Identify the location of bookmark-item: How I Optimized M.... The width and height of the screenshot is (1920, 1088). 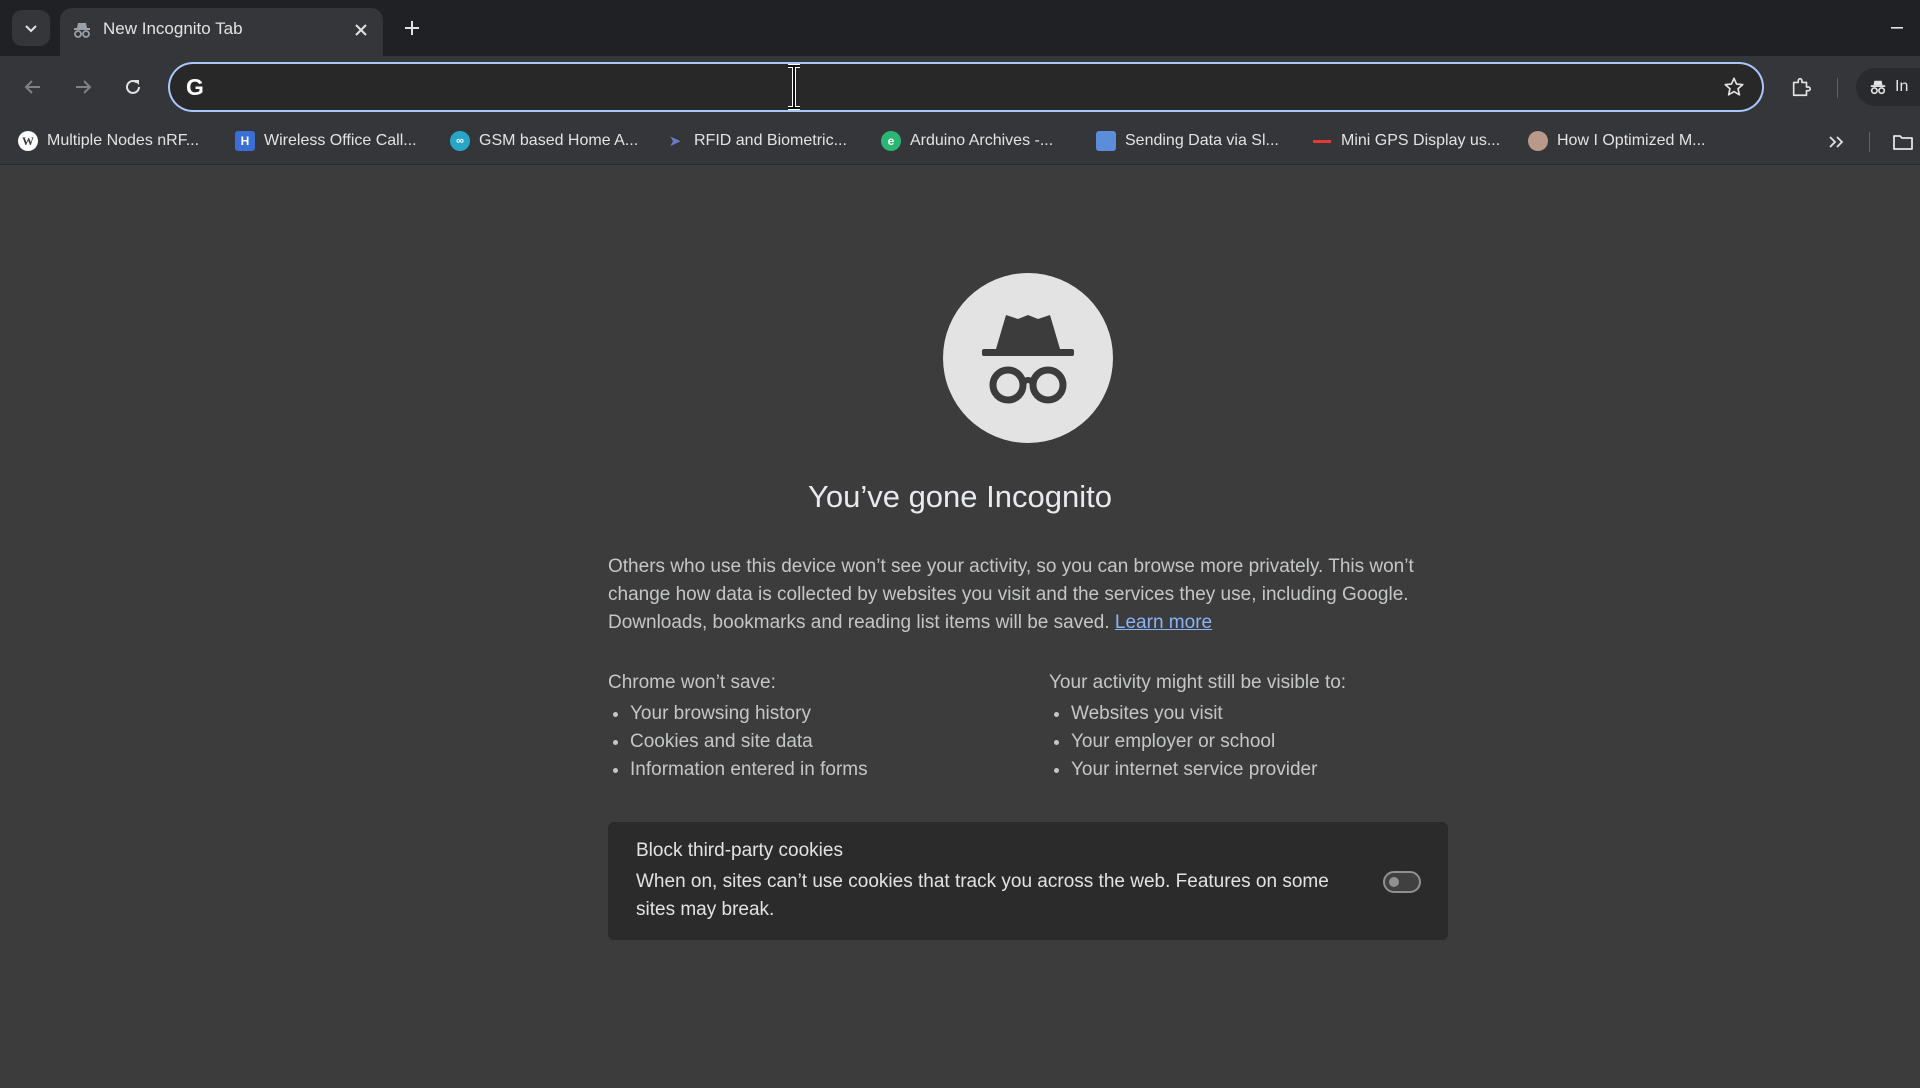
(1616, 141).